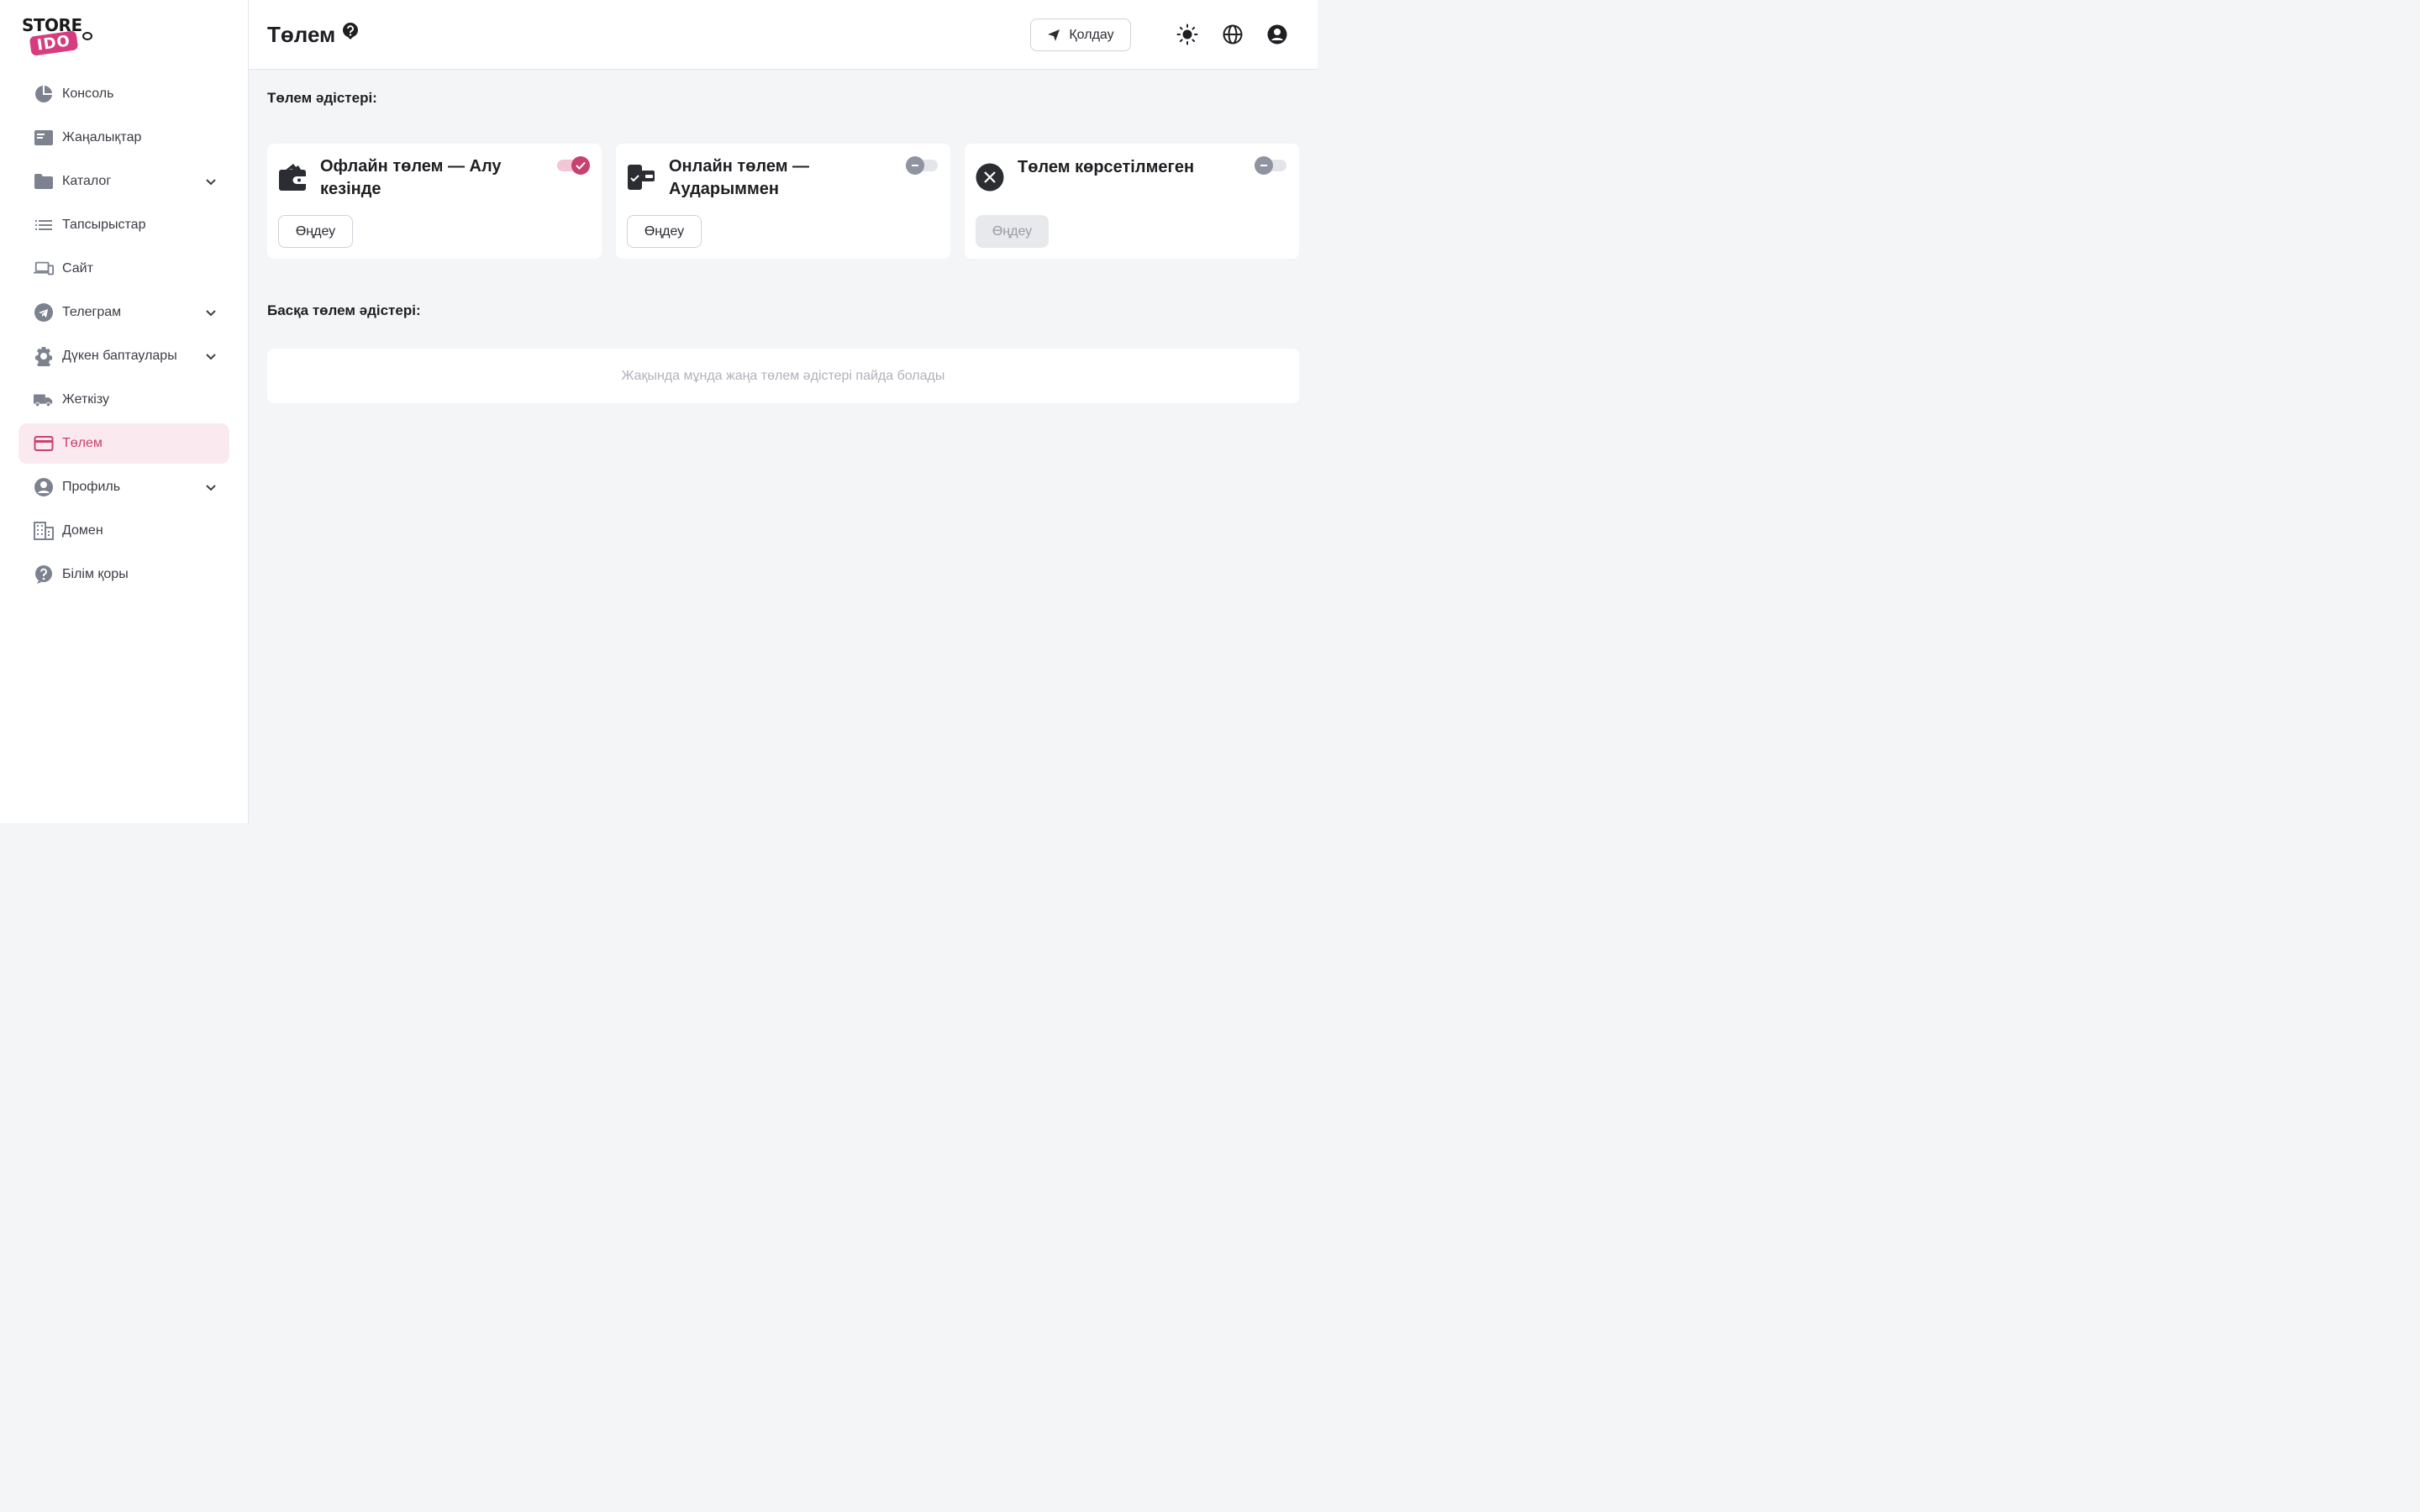  Describe the element at coordinates (96, 574) in the screenshot. I see `sidebar-item-label: Білім қоры` at that location.